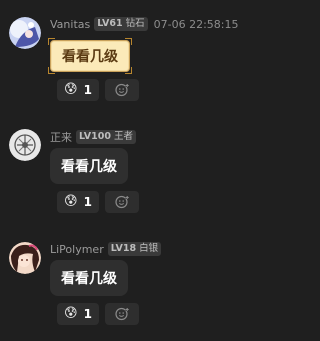 This screenshot has height=341, width=320. What do you see at coordinates (123, 136) in the screenshot?
I see `badge-rank: 王者` at bounding box center [123, 136].